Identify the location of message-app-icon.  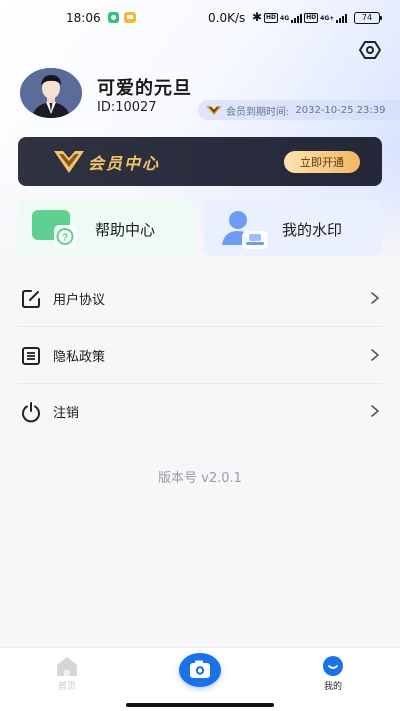
(113, 17).